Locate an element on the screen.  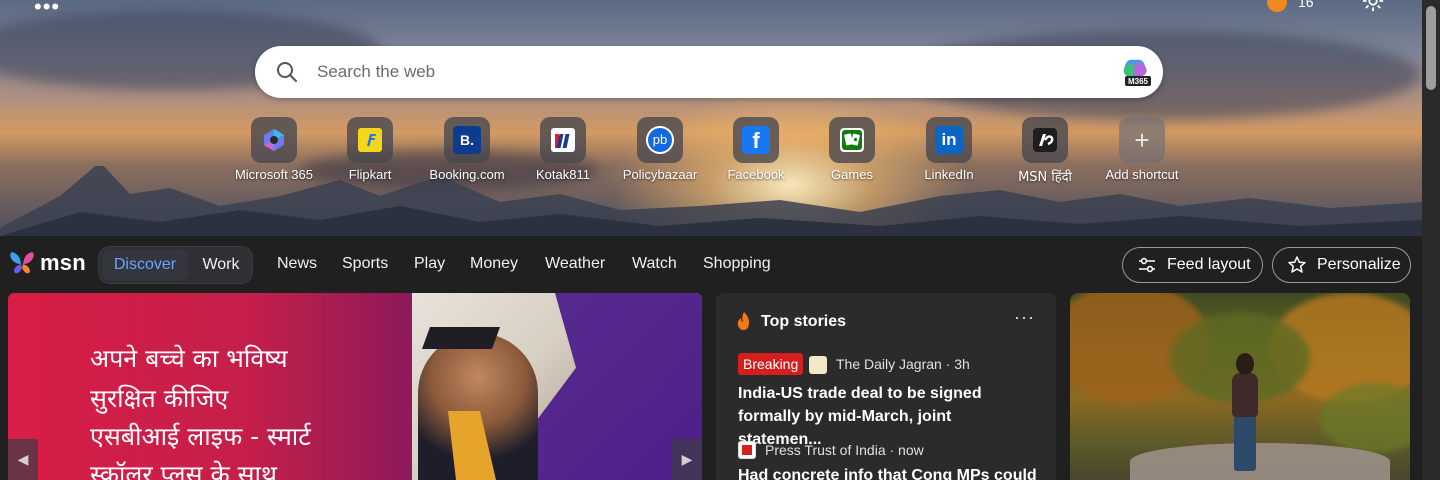
shortcut-msn-hindi: MSN हिंदी is located at coordinates (1045, 152).